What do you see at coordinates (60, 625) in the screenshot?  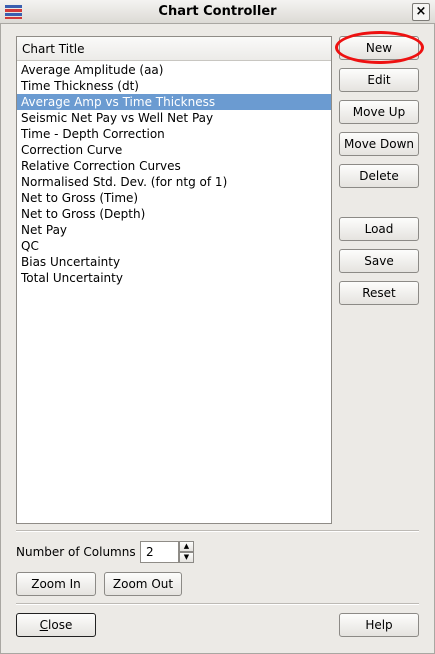 I see `close-label-rest: lose` at bounding box center [60, 625].